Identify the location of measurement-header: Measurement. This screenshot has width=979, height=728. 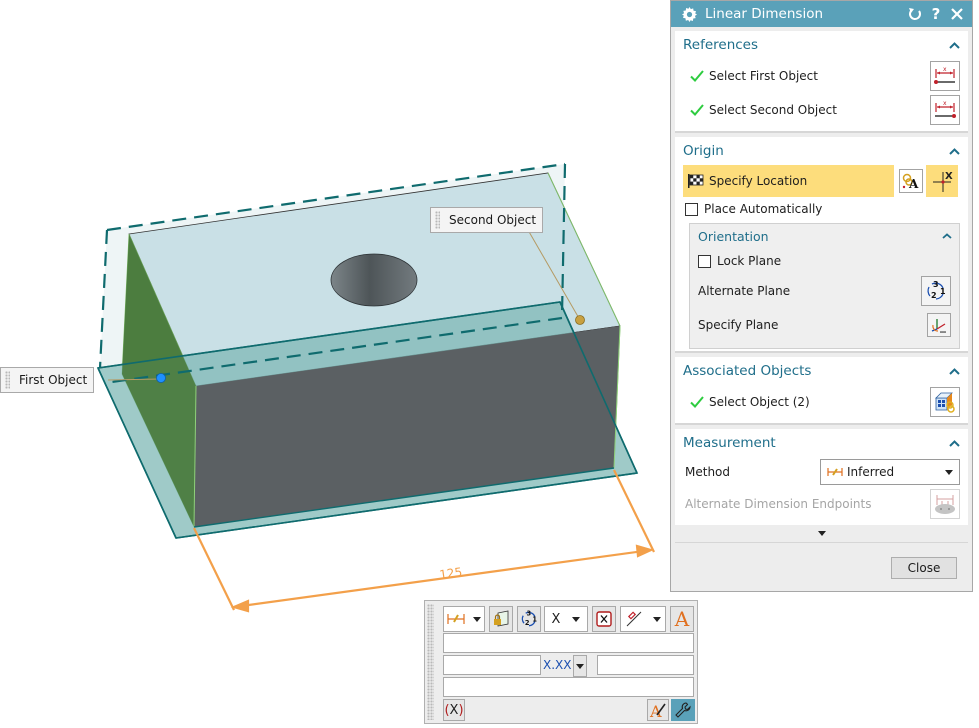
(821, 443).